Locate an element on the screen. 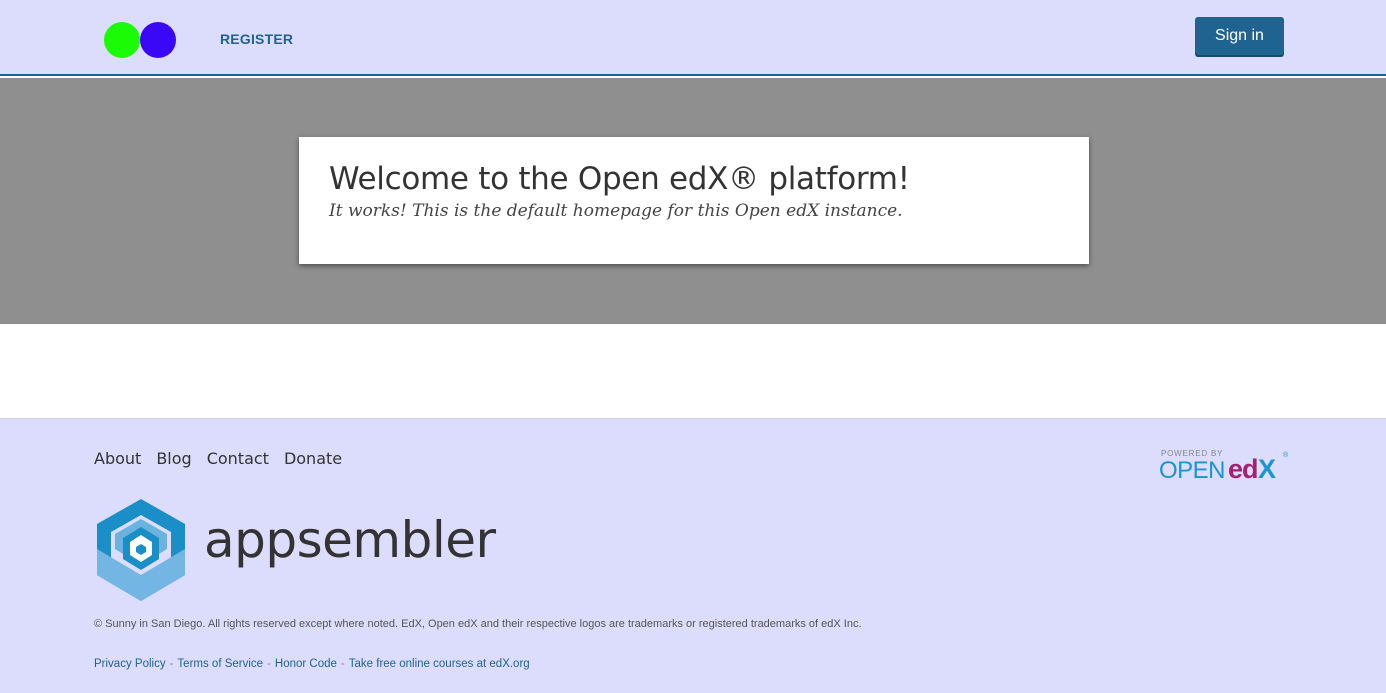  powered-by-open-edx-logo: POWERED BY OPEN ed X ® is located at coordinates (1224, 467).